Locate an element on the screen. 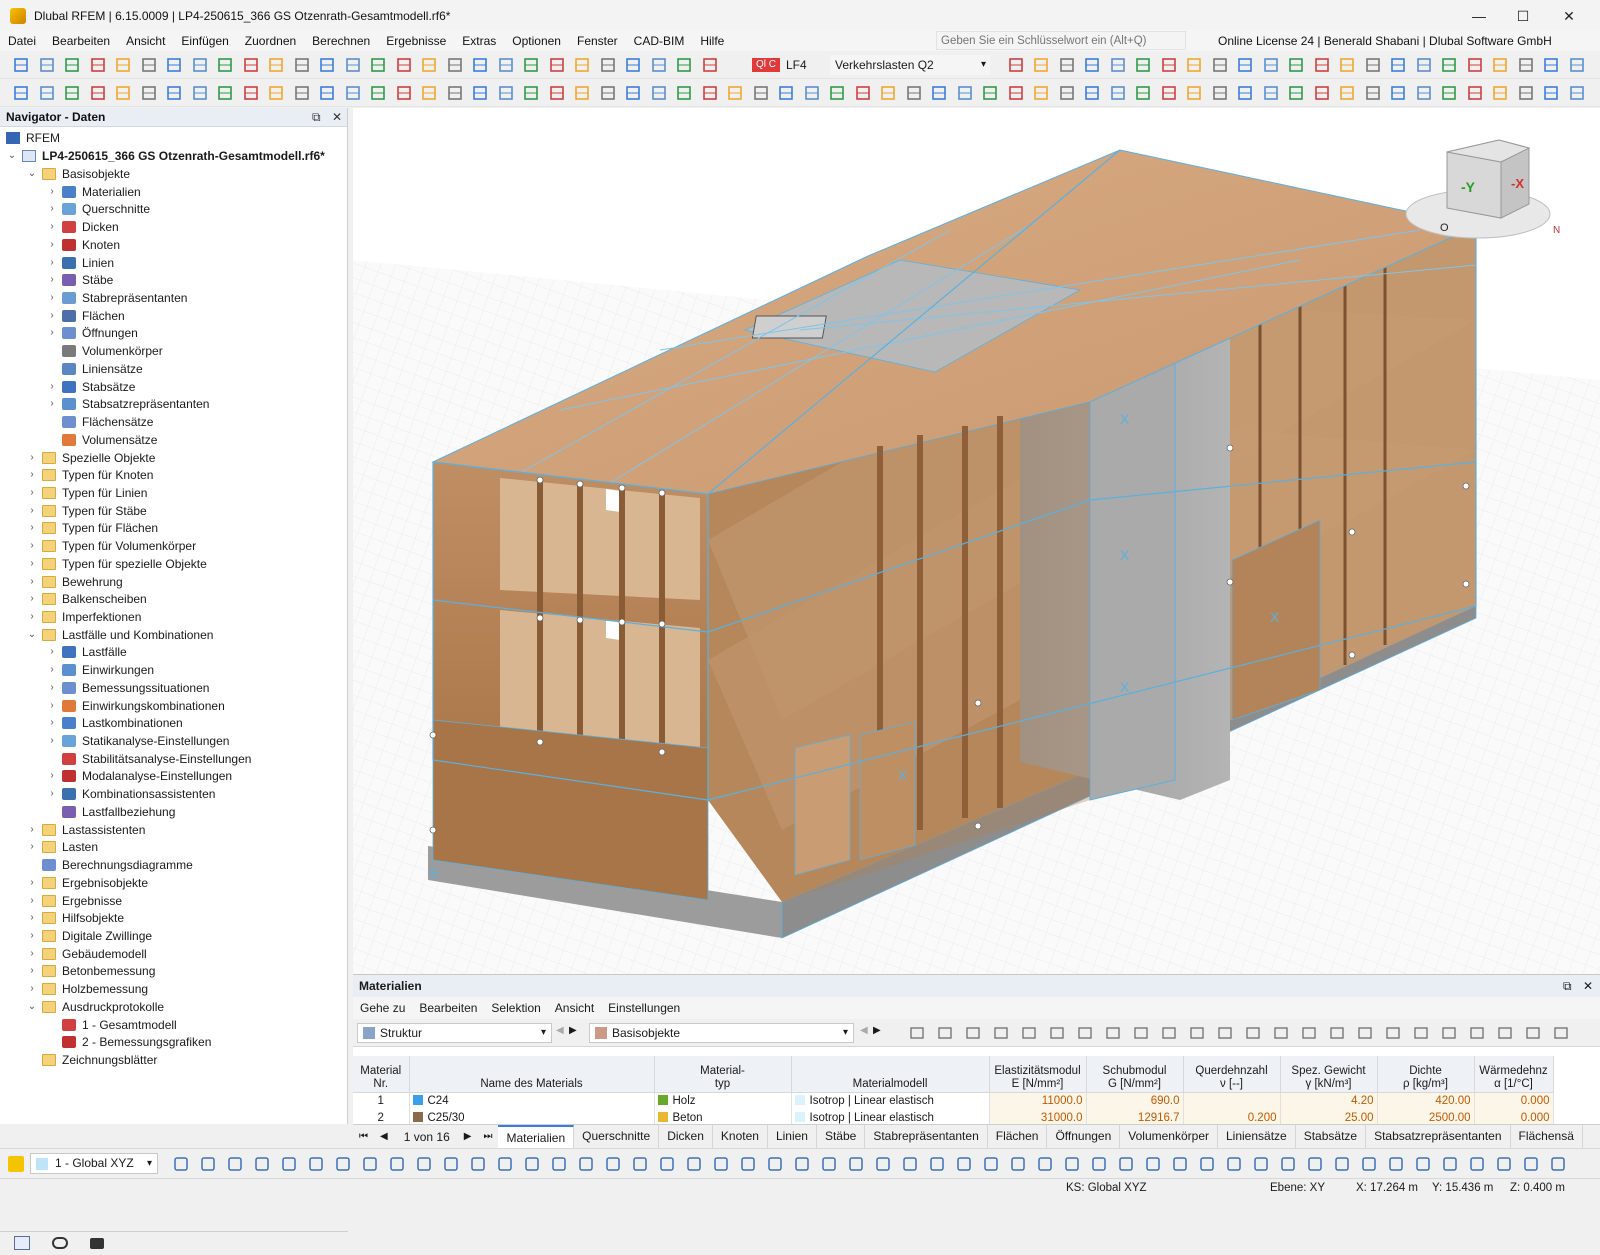 Image resolution: width=1600 pixels, height=1255 pixels. panel-tab: Volumenkörper is located at coordinates (1169, 1136).